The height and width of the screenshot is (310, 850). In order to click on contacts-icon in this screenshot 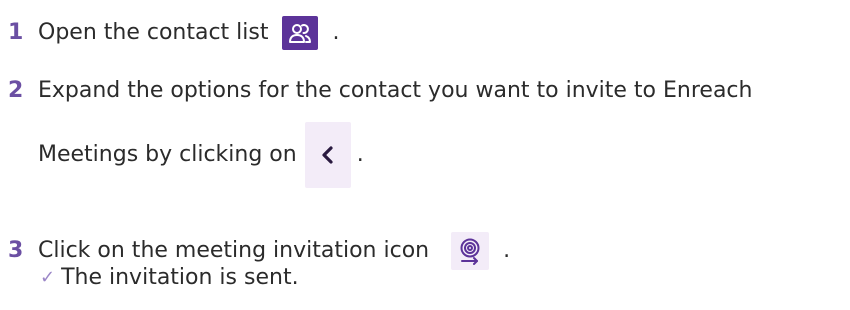, I will do `click(300, 33)`.